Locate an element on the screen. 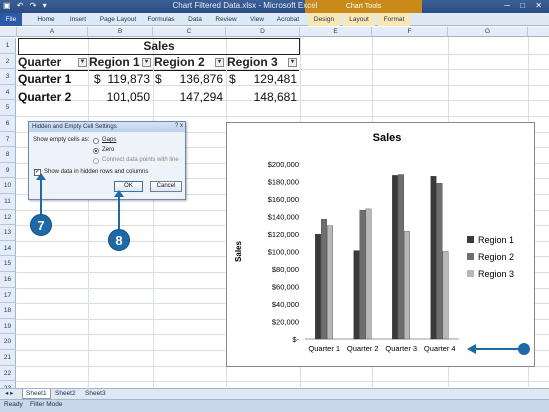  y-tick-label: $100,000 is located at coordinates (283, 252).